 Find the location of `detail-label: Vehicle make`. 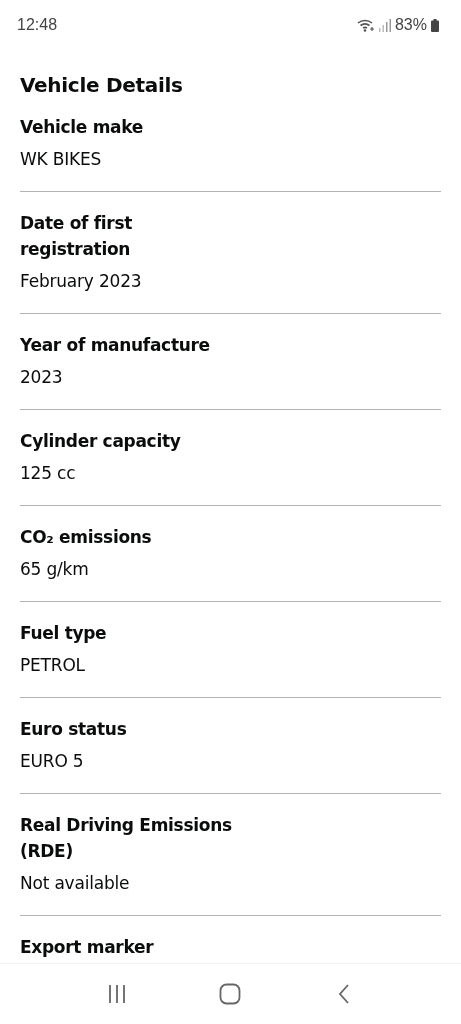

detail-label: Vehicle make is located at coordinates (82, 127).